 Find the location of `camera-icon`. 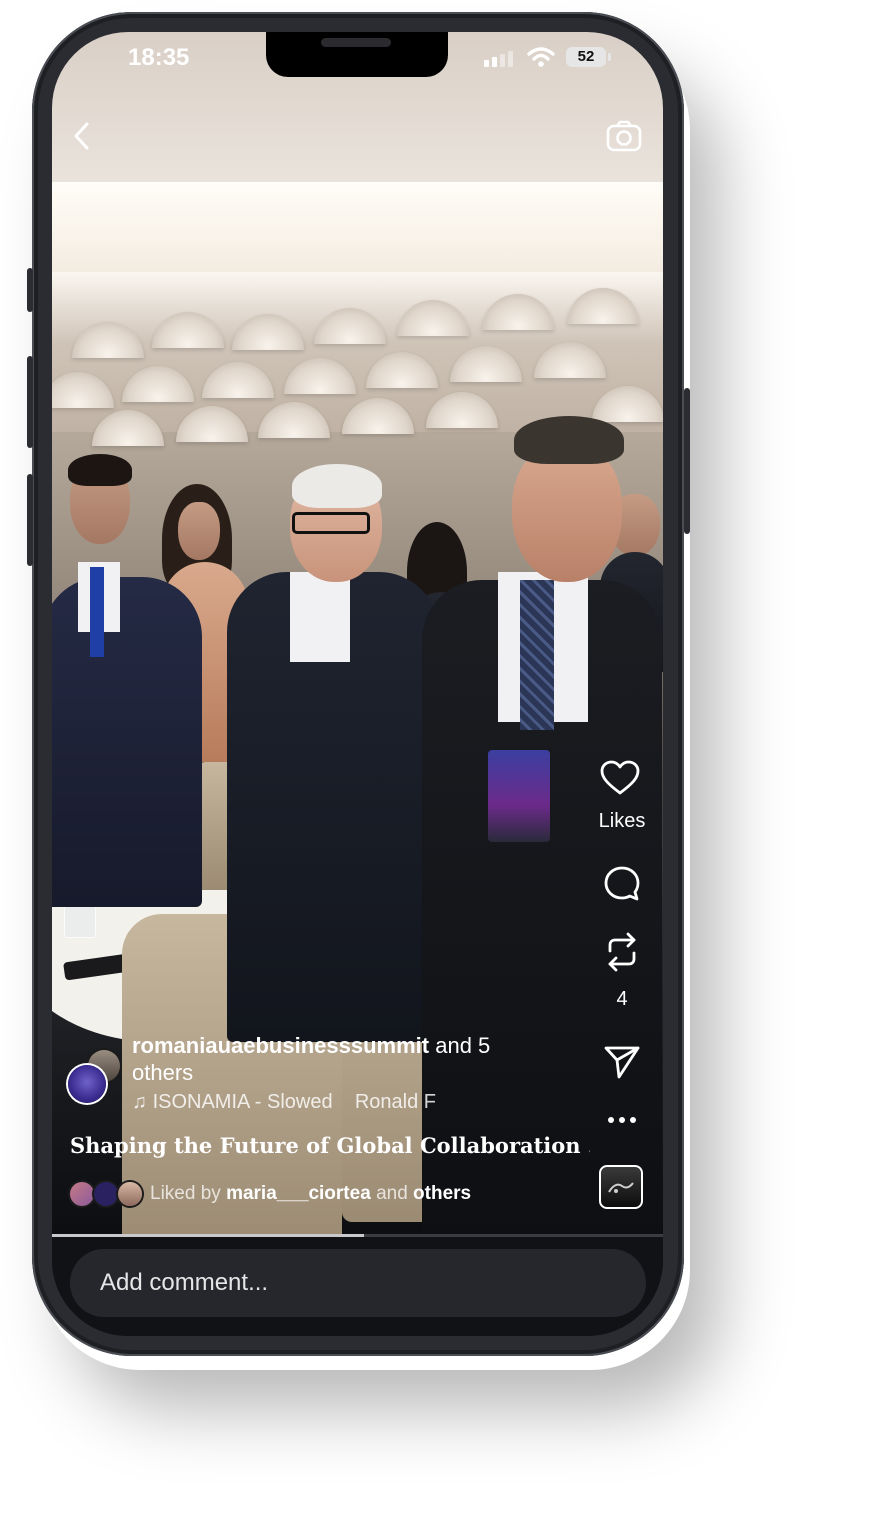

camera-icon is located at coordinates (624, 136).